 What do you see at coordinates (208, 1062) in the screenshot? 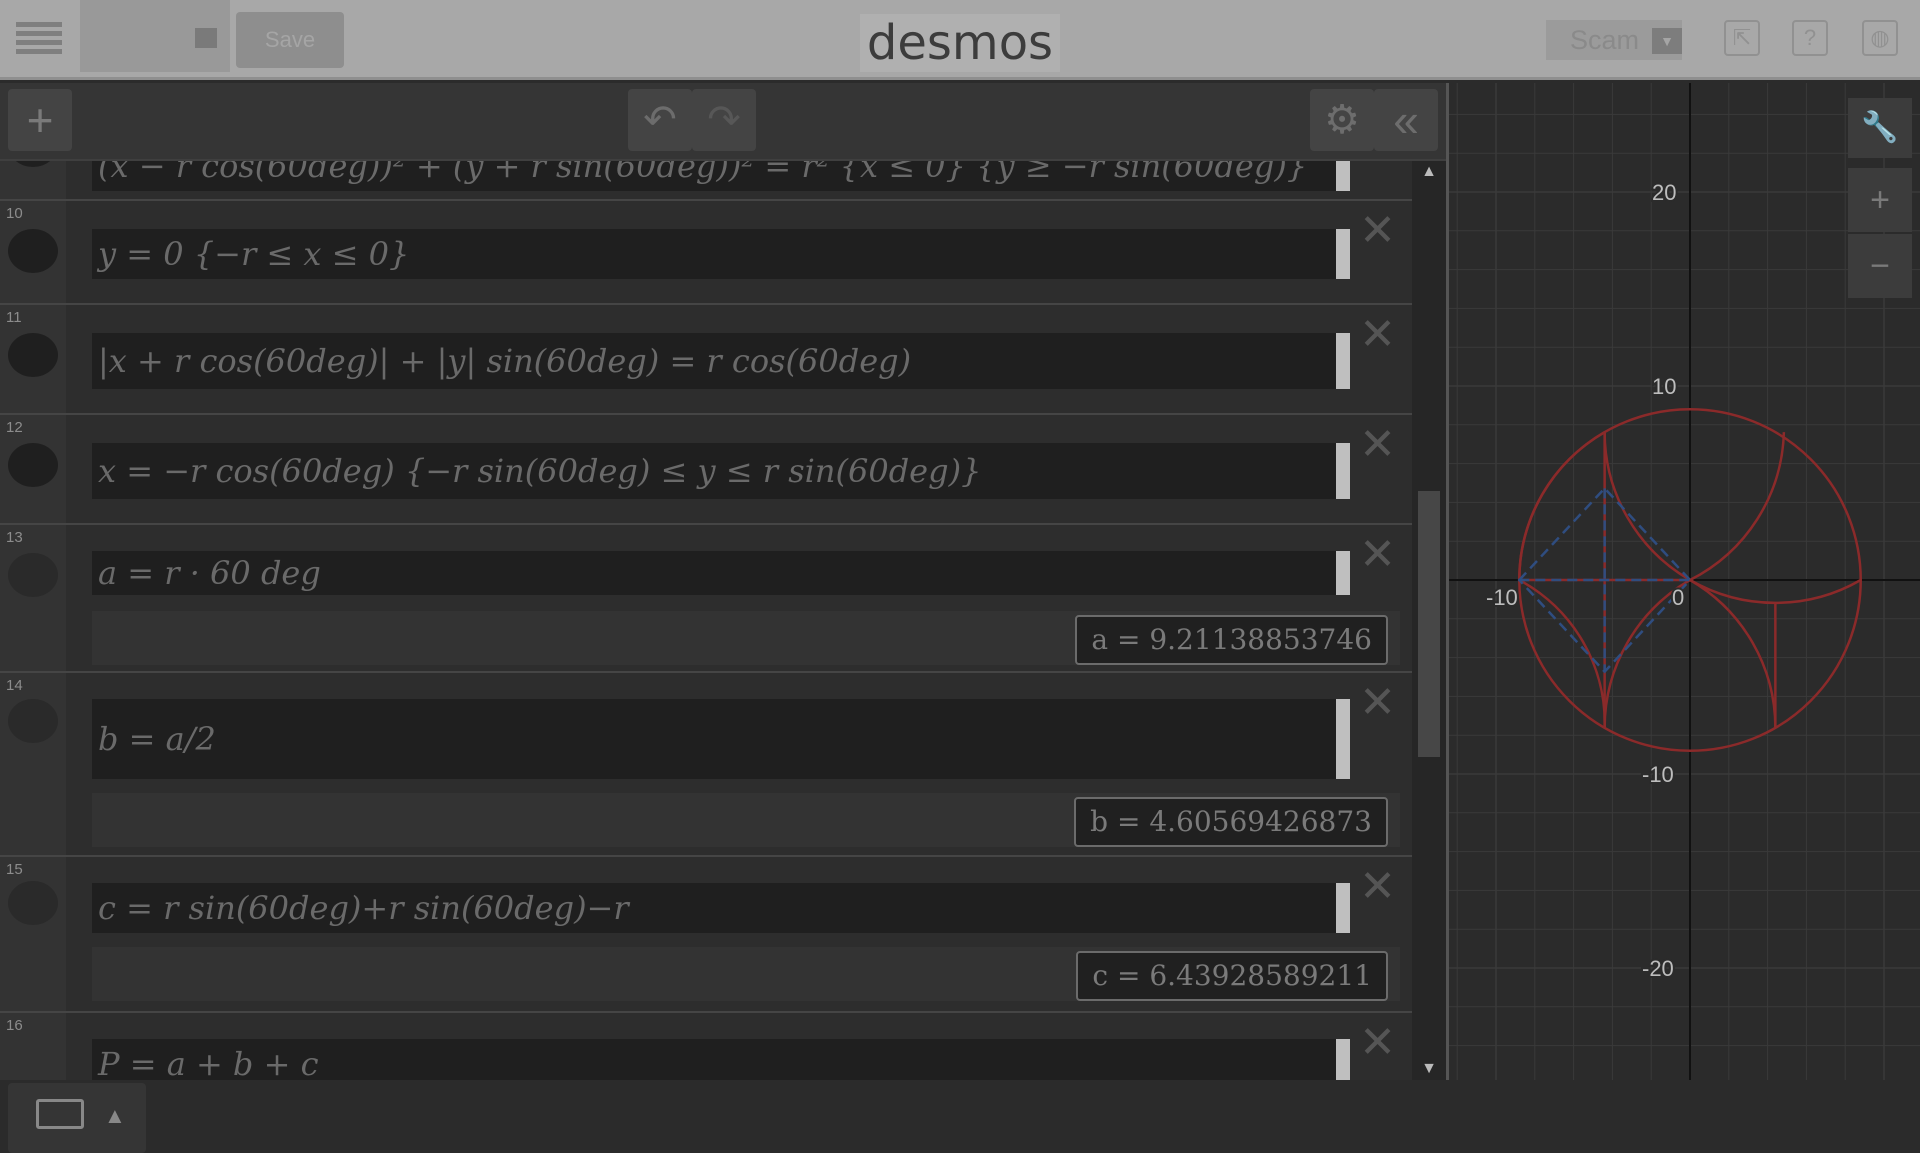
I see `expression-latex: P = a + b + c` at bounding box center [208, 1062].